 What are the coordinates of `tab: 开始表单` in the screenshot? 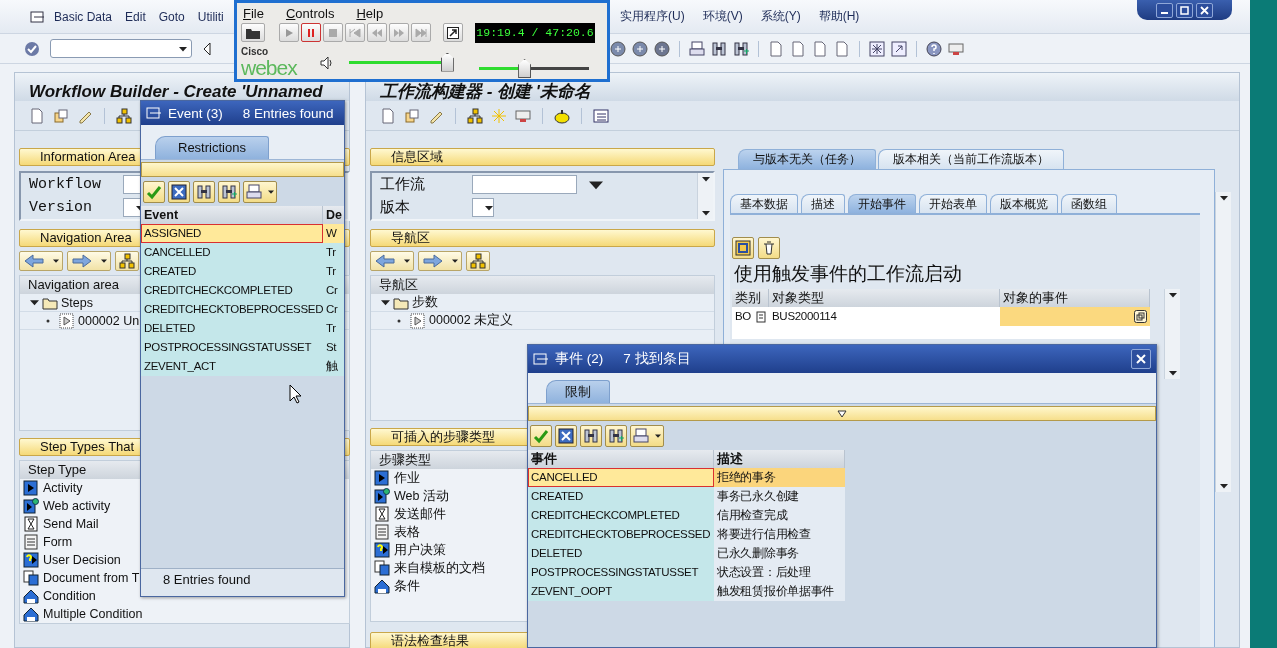 It's located at (953, 203).